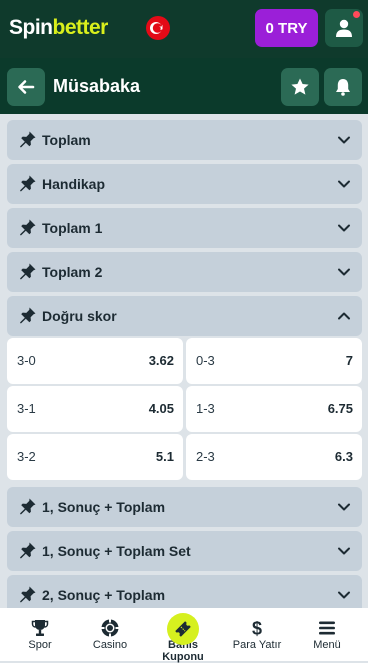  I want to click on odds-button: 3-0 3.62, so click(95, 361).